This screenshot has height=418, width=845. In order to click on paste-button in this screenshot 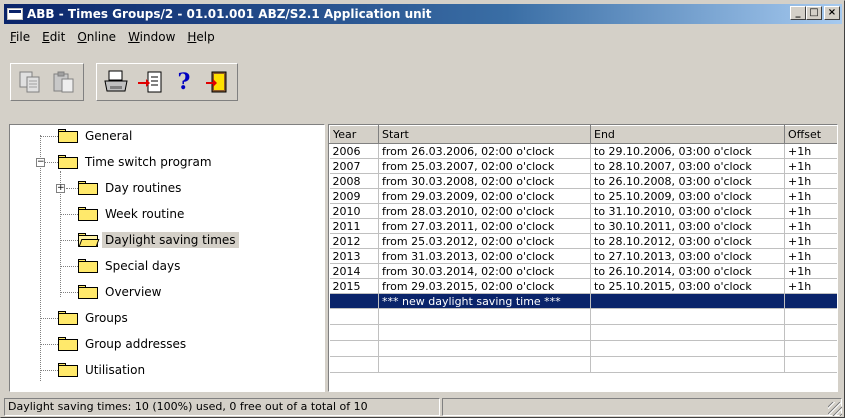, I will do `click(64, 82)`.